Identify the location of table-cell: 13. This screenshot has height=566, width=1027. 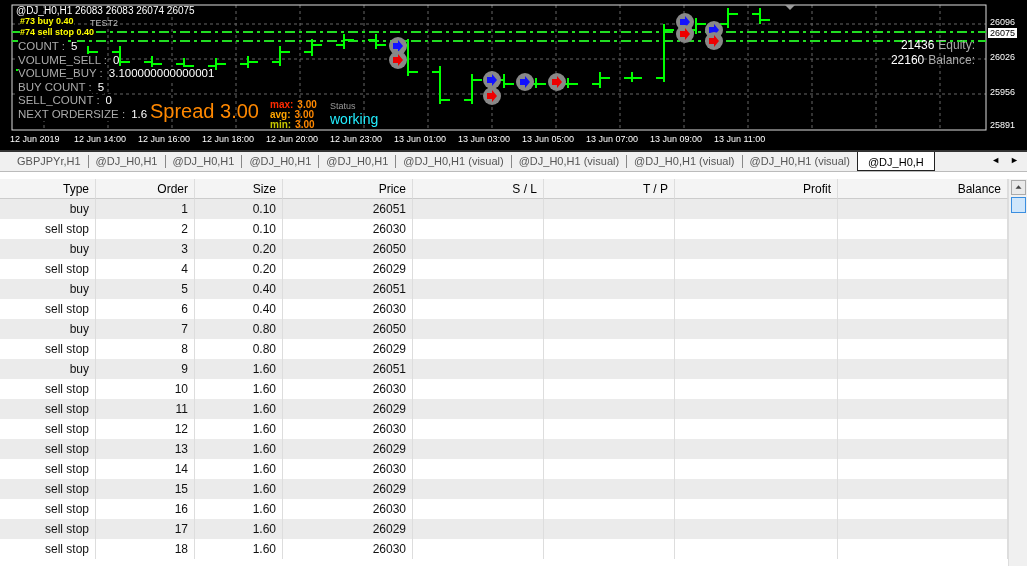
(145, 449).